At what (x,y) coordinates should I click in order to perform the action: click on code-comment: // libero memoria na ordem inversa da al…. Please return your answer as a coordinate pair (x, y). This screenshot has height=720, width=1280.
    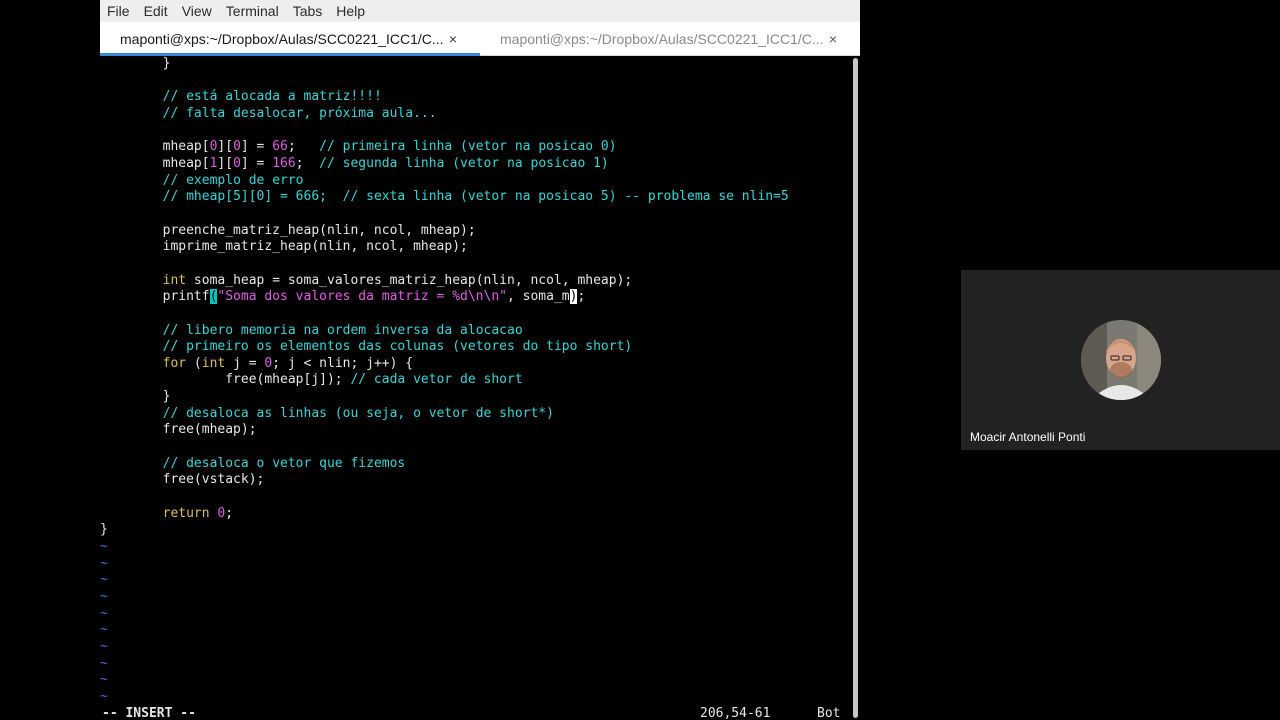
    Looking at the image, I should click on (342, 330).